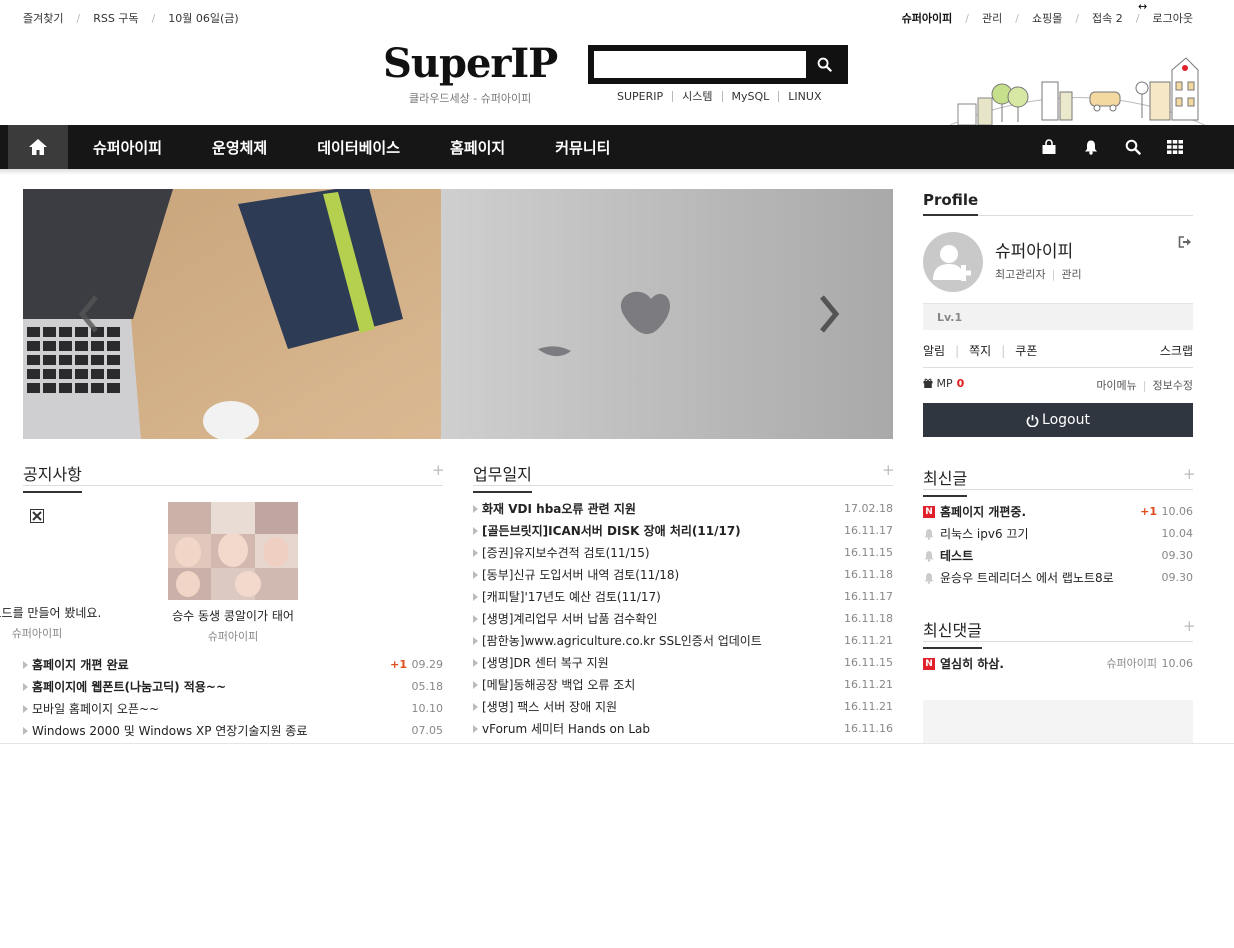 The width and height of the screenshot is (1234, 948). What do you see at coordinates (683, 575) in the screenshot?
I see `list-item: [동부]신규 도입서버 내역 검토(11/18) 16.11.18` at bounding box center [683, 575].